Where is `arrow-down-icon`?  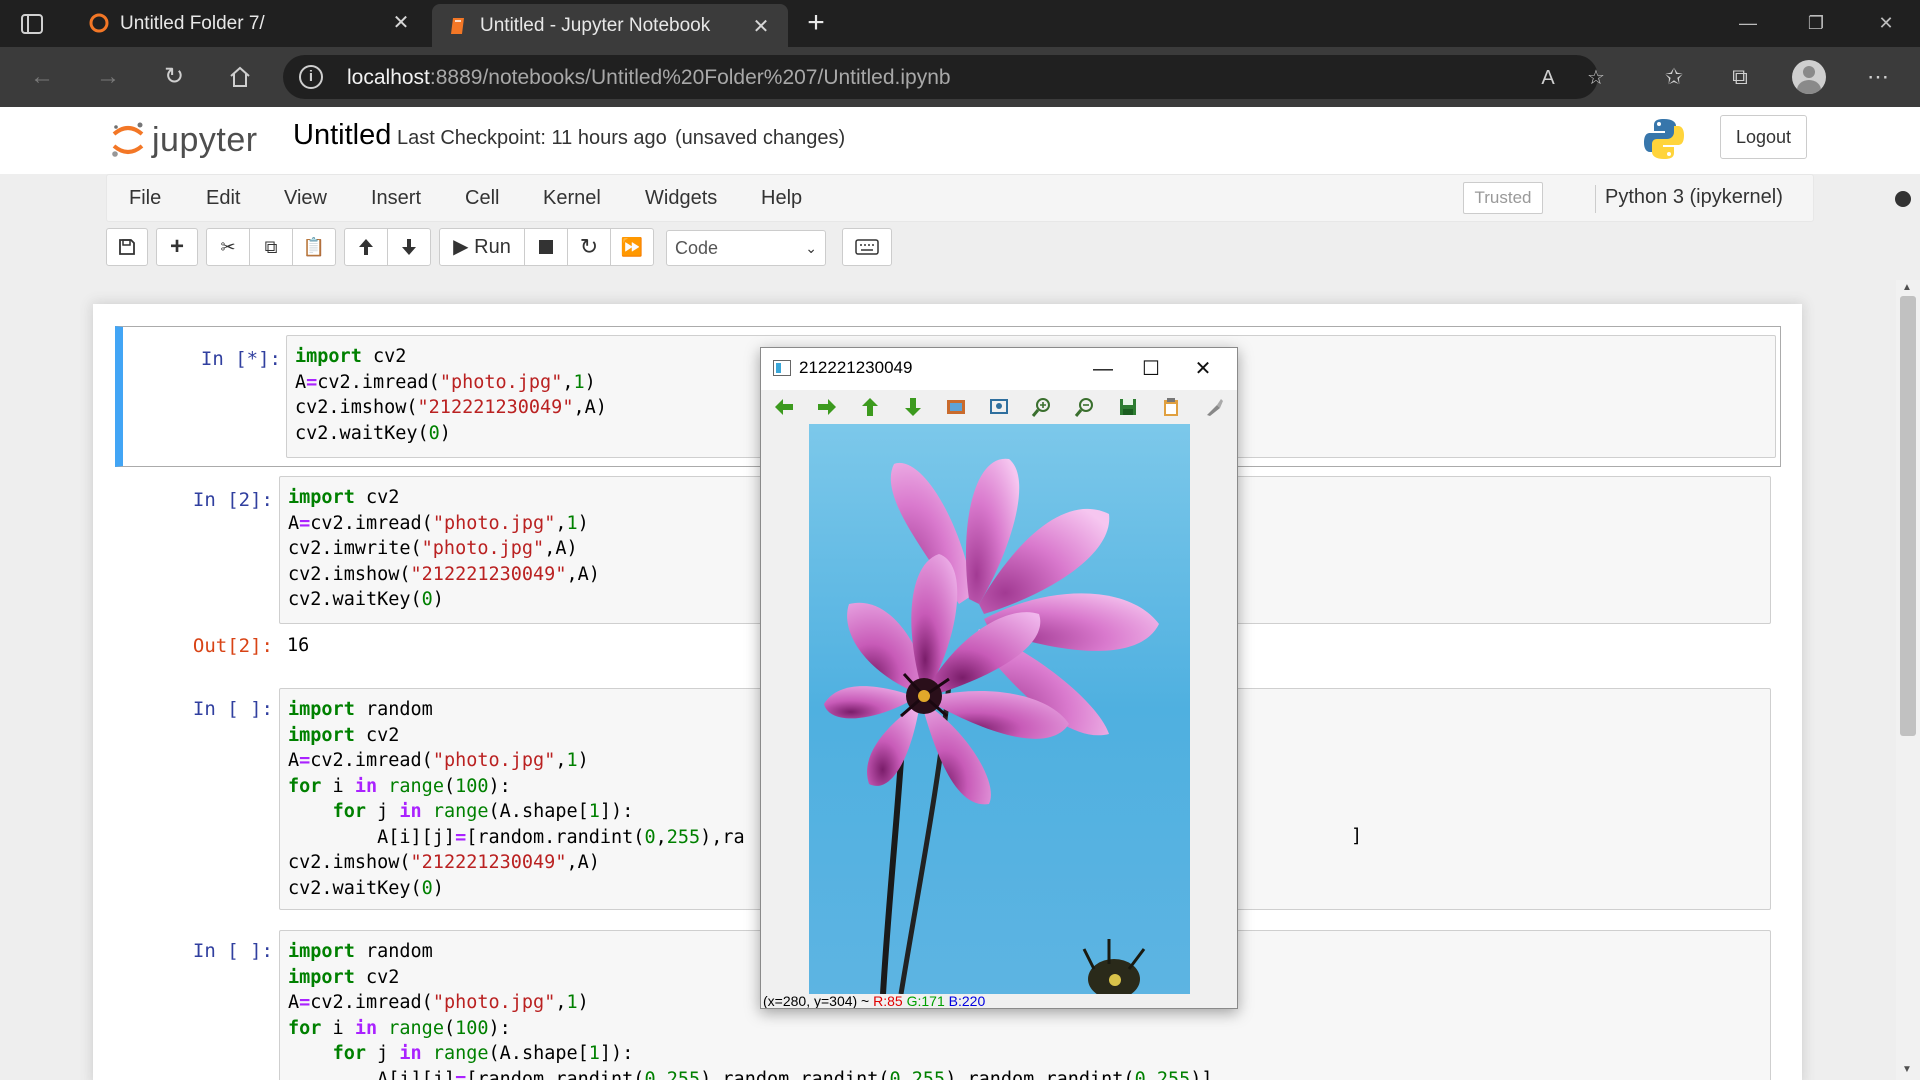
arrow-down-icon is located at coordinates (409, 247).